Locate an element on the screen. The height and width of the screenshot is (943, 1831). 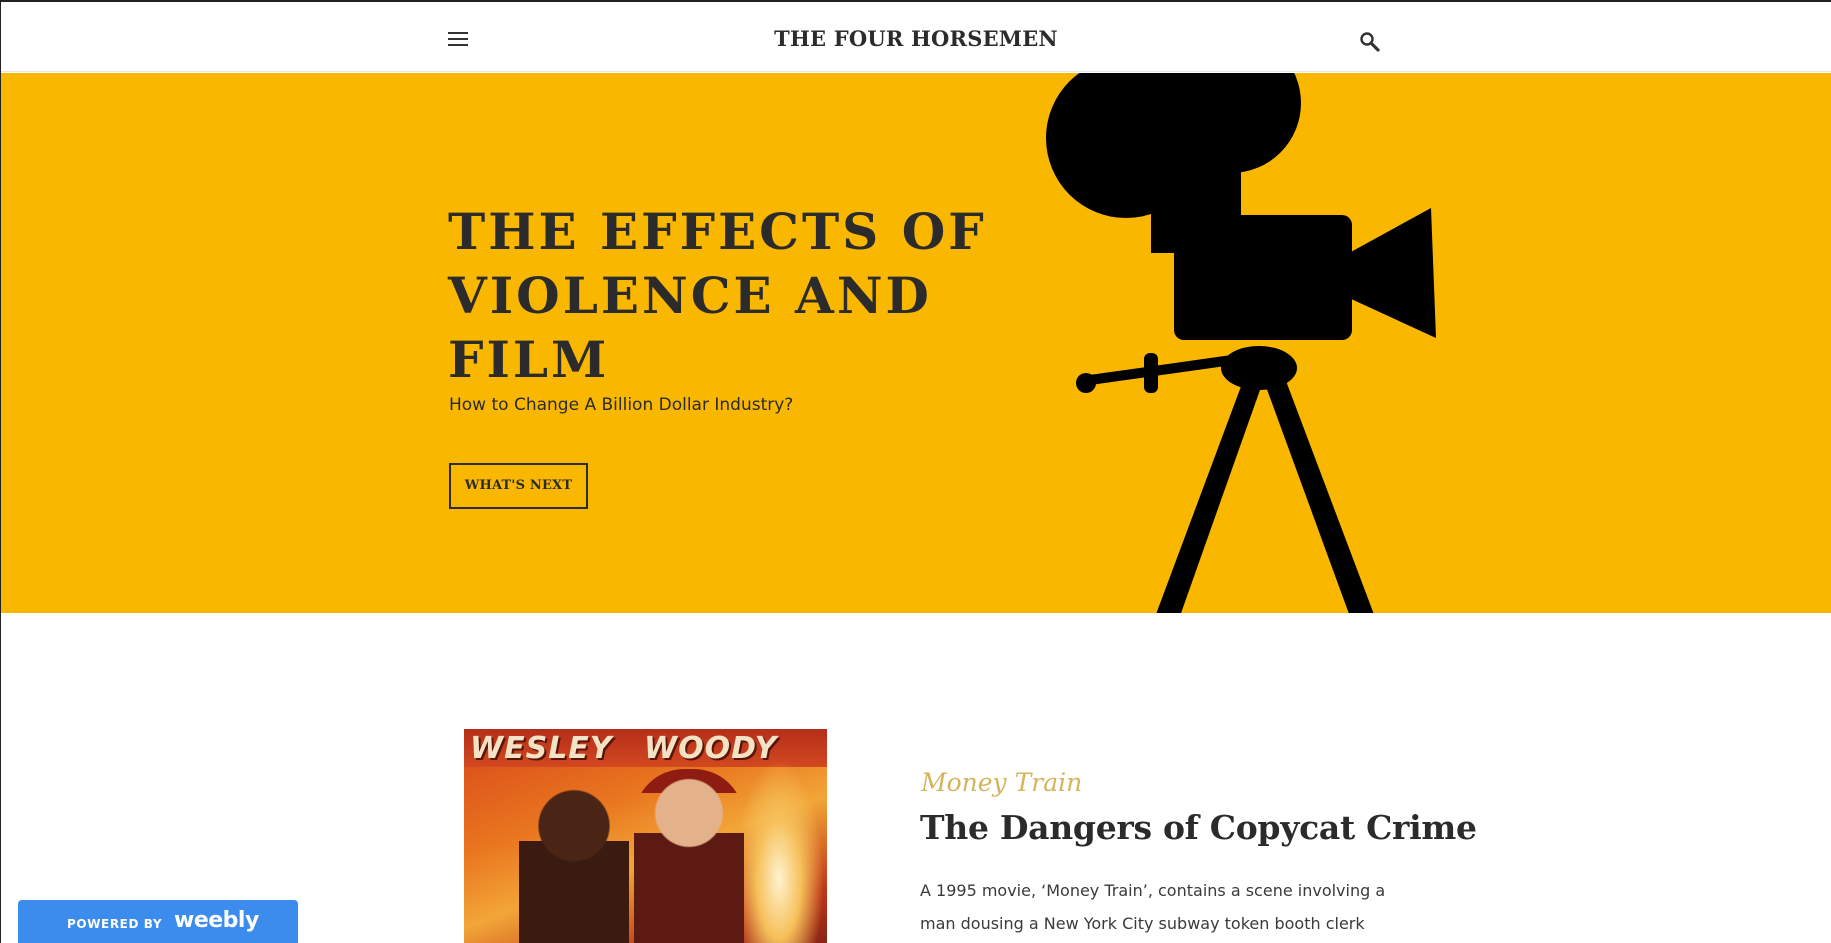
poster-actor-right is located at coordinates (689, 856).